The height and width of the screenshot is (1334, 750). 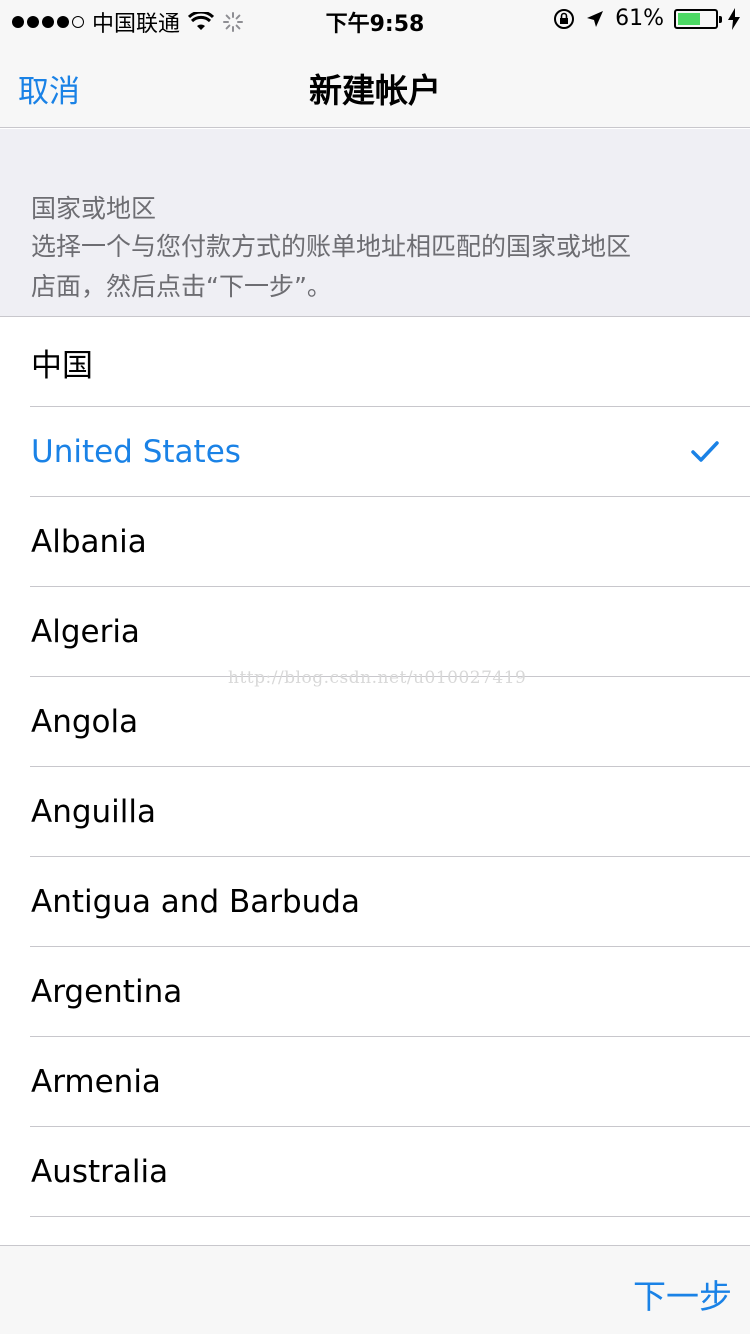 What do you see at coordinates (89, 542) in the screenshot?
I see `country-label: Albania` at bounding box center [89, 542].